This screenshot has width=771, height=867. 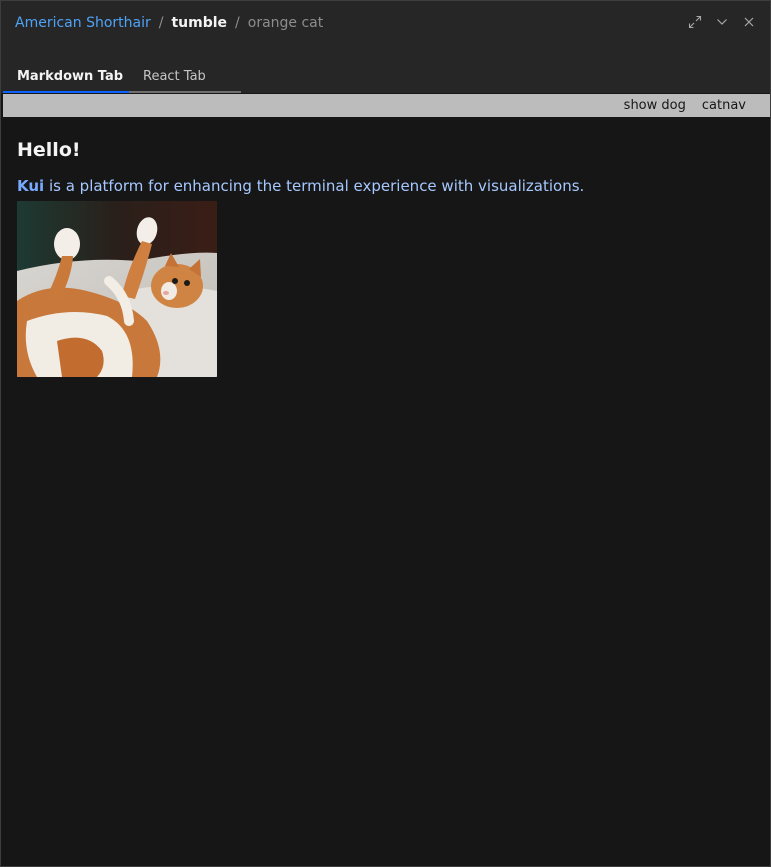 What do you see at coordinates (385, 47) in the screenshot?
I see `sidecar-header: American Shorthair / tumble / orange cat` at bounding box center [385, 47].